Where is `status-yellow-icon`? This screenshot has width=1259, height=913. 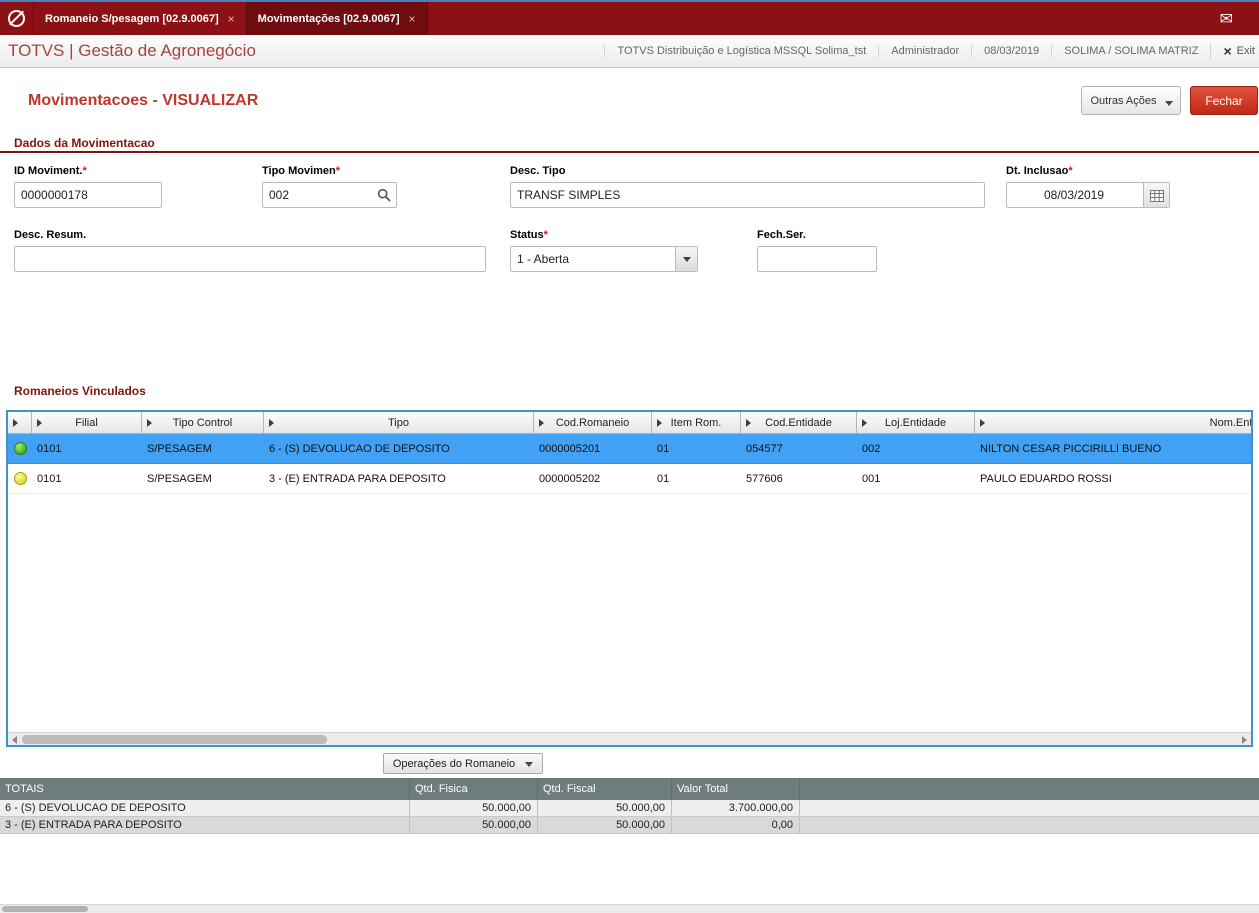
status-yellow-icon is located at coordinates (20, 478).